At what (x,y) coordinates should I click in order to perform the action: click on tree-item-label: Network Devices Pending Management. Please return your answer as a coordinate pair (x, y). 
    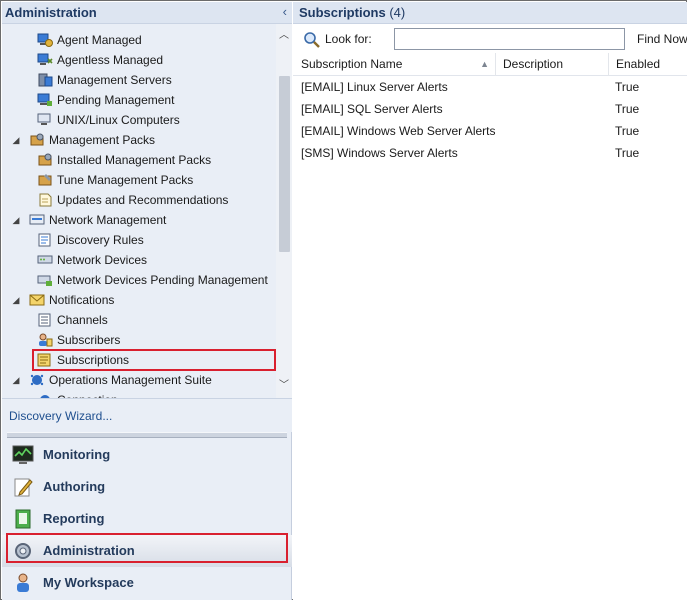
    Looking at the image, I should click on (162, 280).